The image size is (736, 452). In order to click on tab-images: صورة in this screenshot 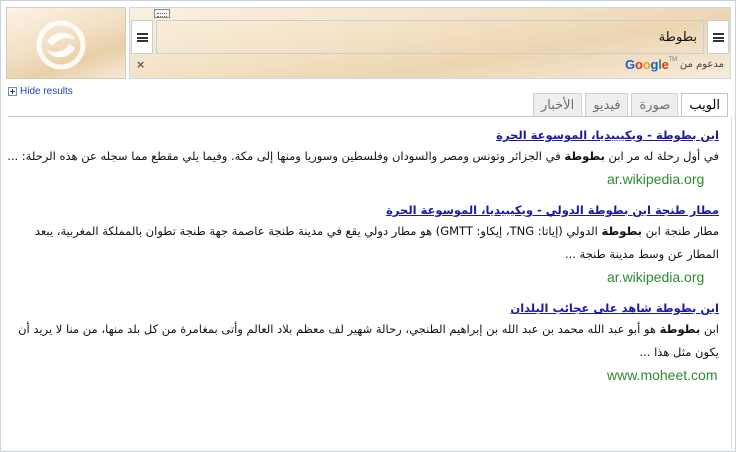, I will do `click(655, 104)`.